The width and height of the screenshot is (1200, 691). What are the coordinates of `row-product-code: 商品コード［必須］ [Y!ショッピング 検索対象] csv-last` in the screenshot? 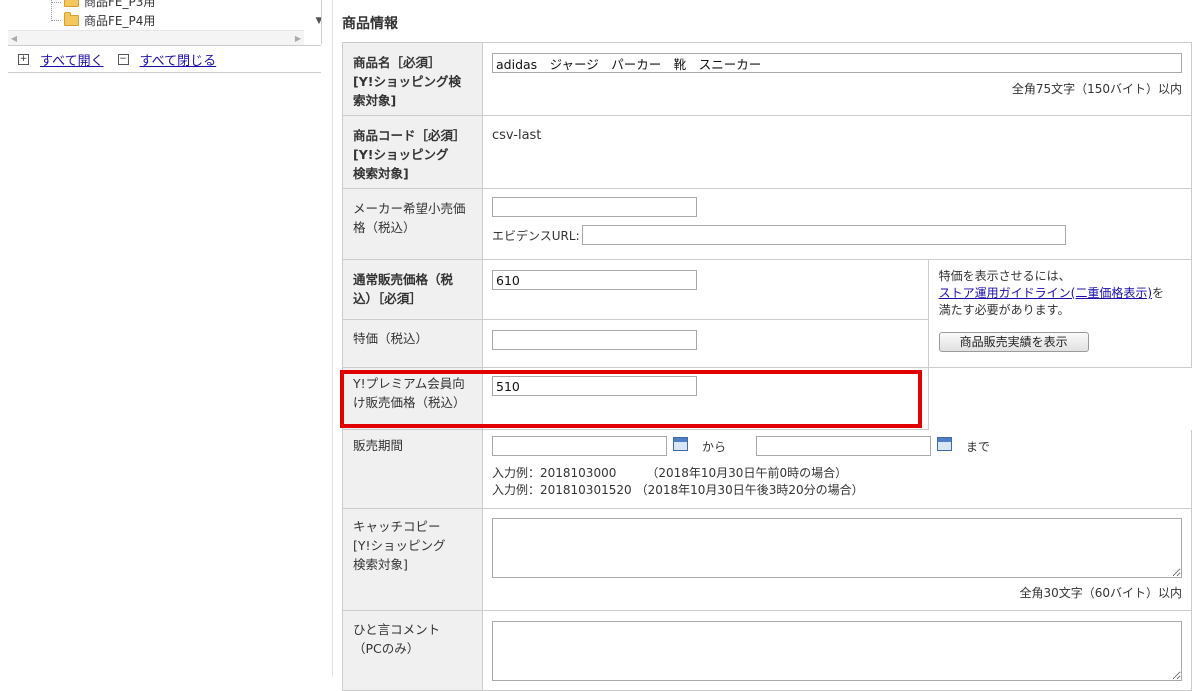 It's located at (767, 152).